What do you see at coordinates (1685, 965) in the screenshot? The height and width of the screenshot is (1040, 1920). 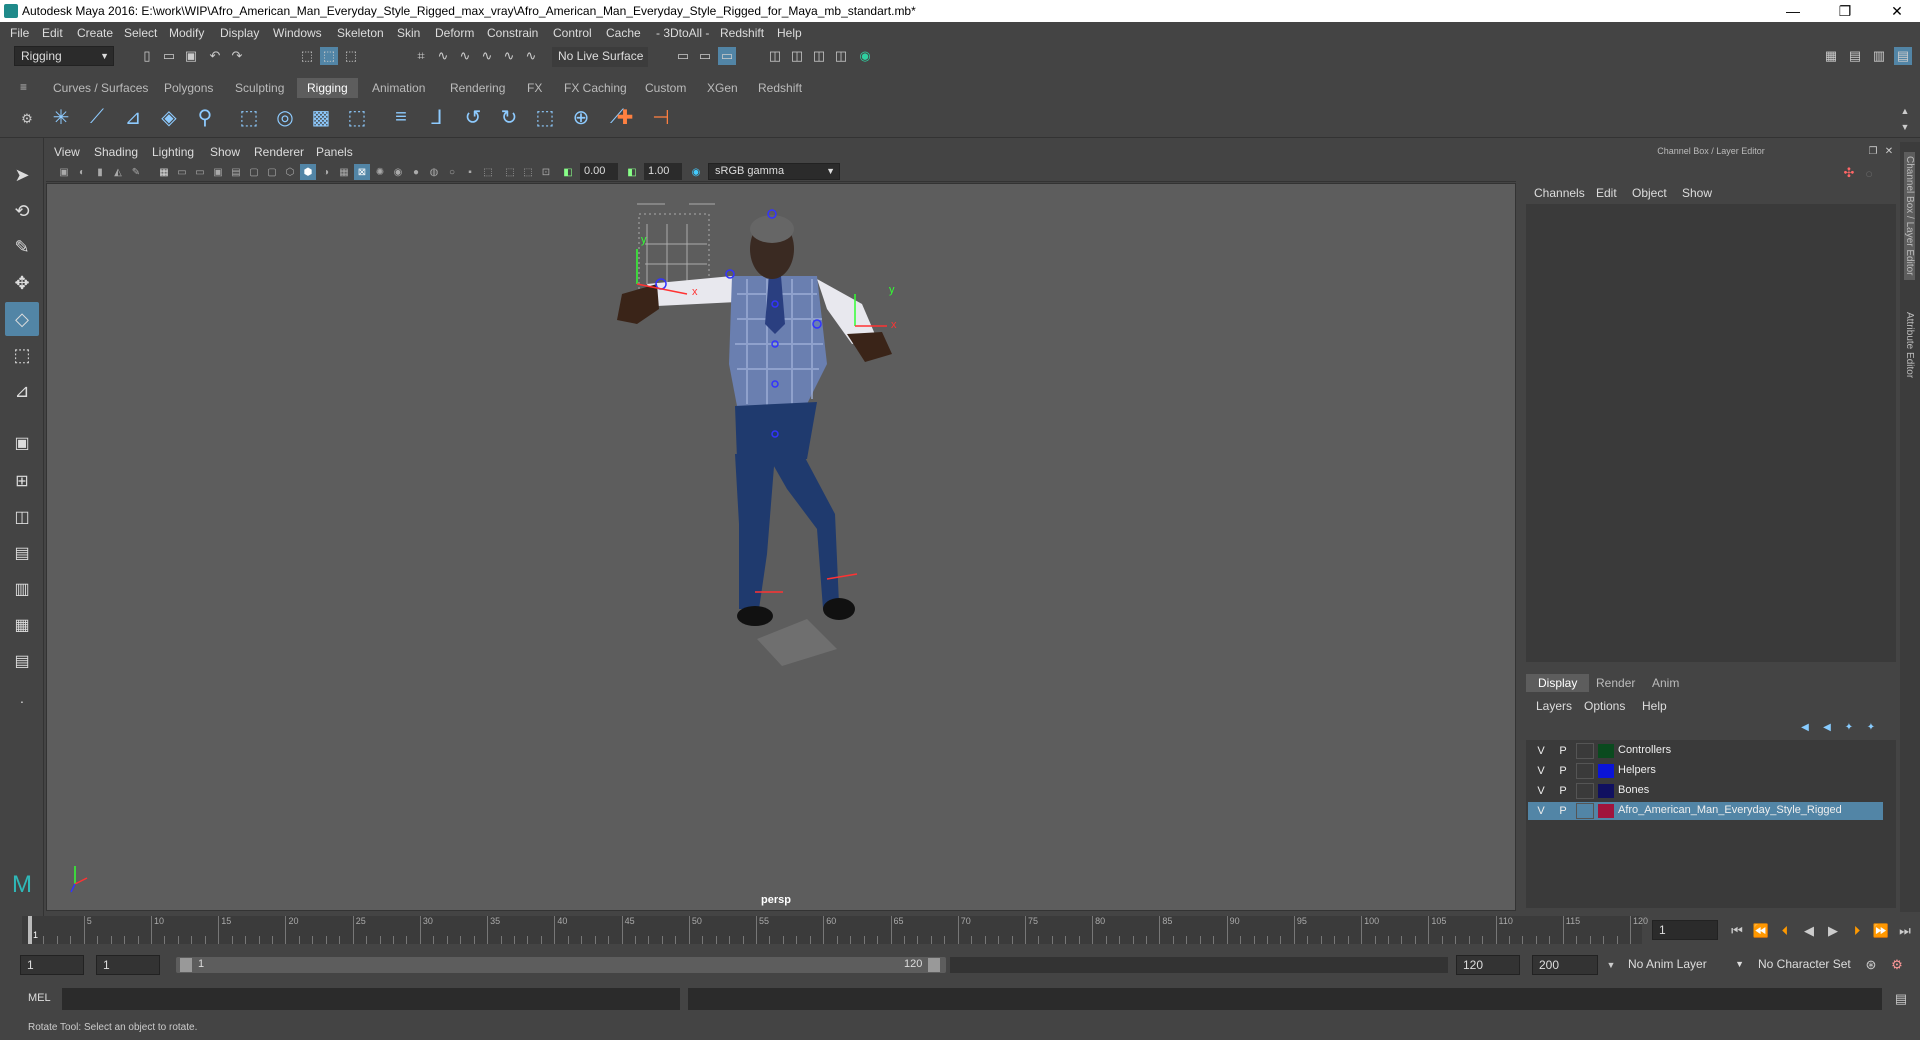 I see `anim-layer-dropdown: No Anim Layer ▼` at bounding box center [1685, 965].